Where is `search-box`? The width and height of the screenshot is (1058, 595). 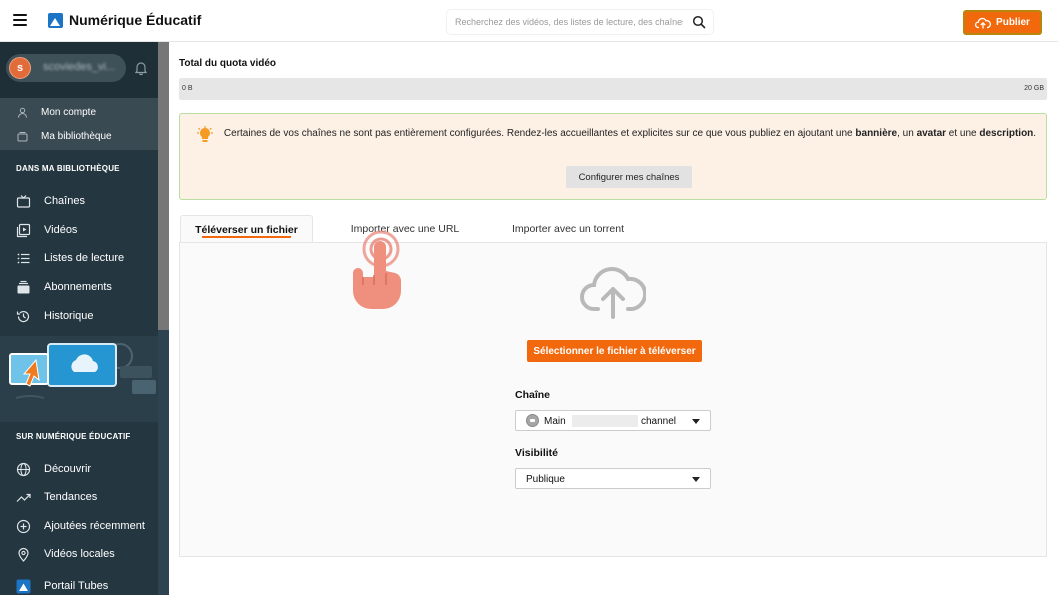 search-box is located at coordinates (580, 22).